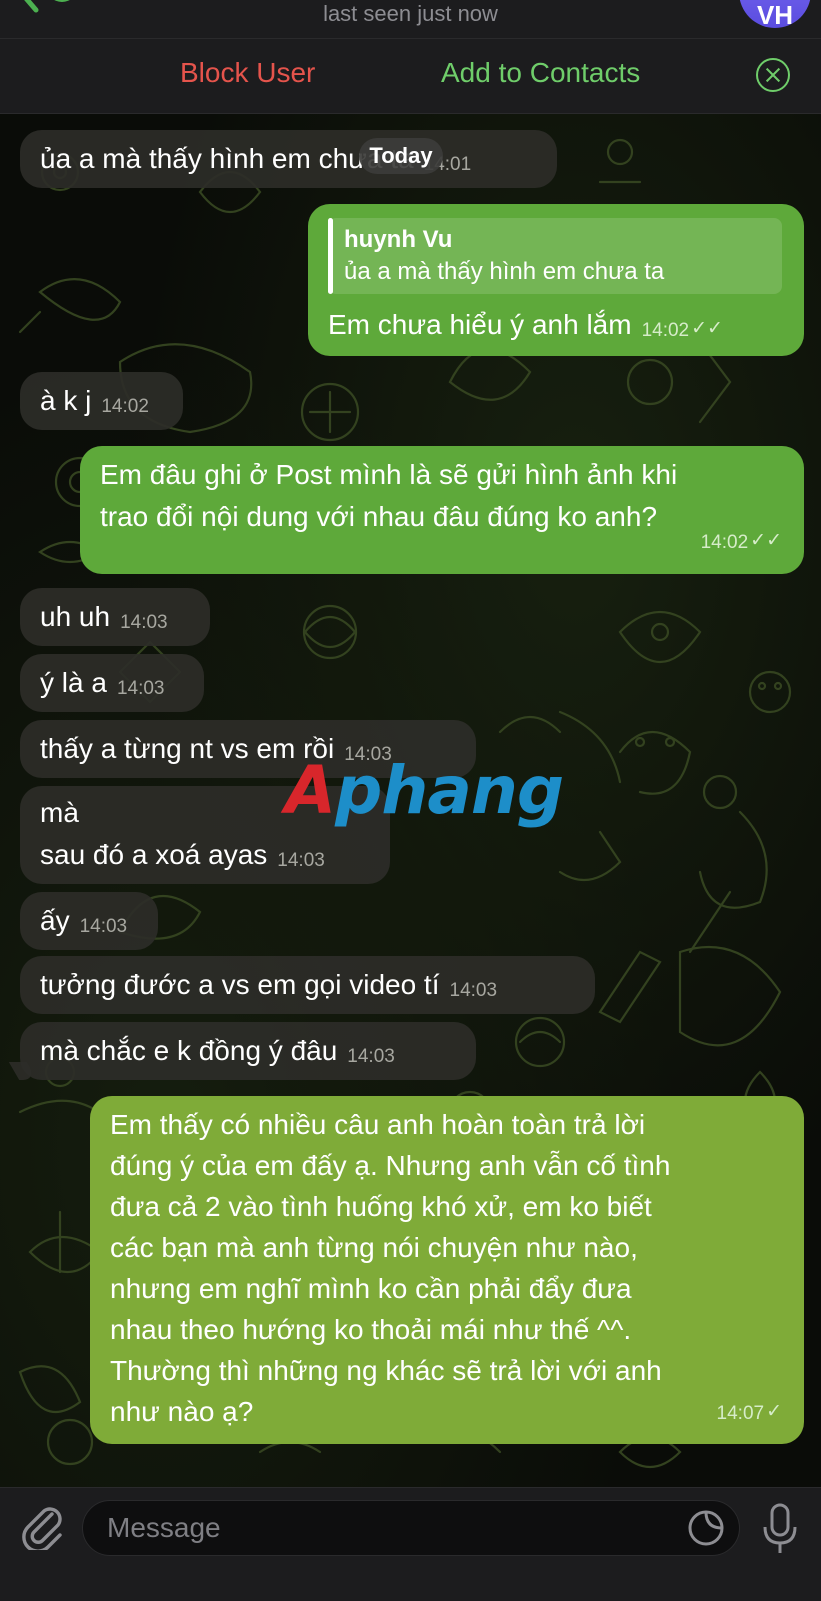 The width and height of the screenshot is (821, 1601). What do you see at coordinates (449, 790) in the screenshot?
I see `watermark-part-b: phang` at bounding box center [449, 790].